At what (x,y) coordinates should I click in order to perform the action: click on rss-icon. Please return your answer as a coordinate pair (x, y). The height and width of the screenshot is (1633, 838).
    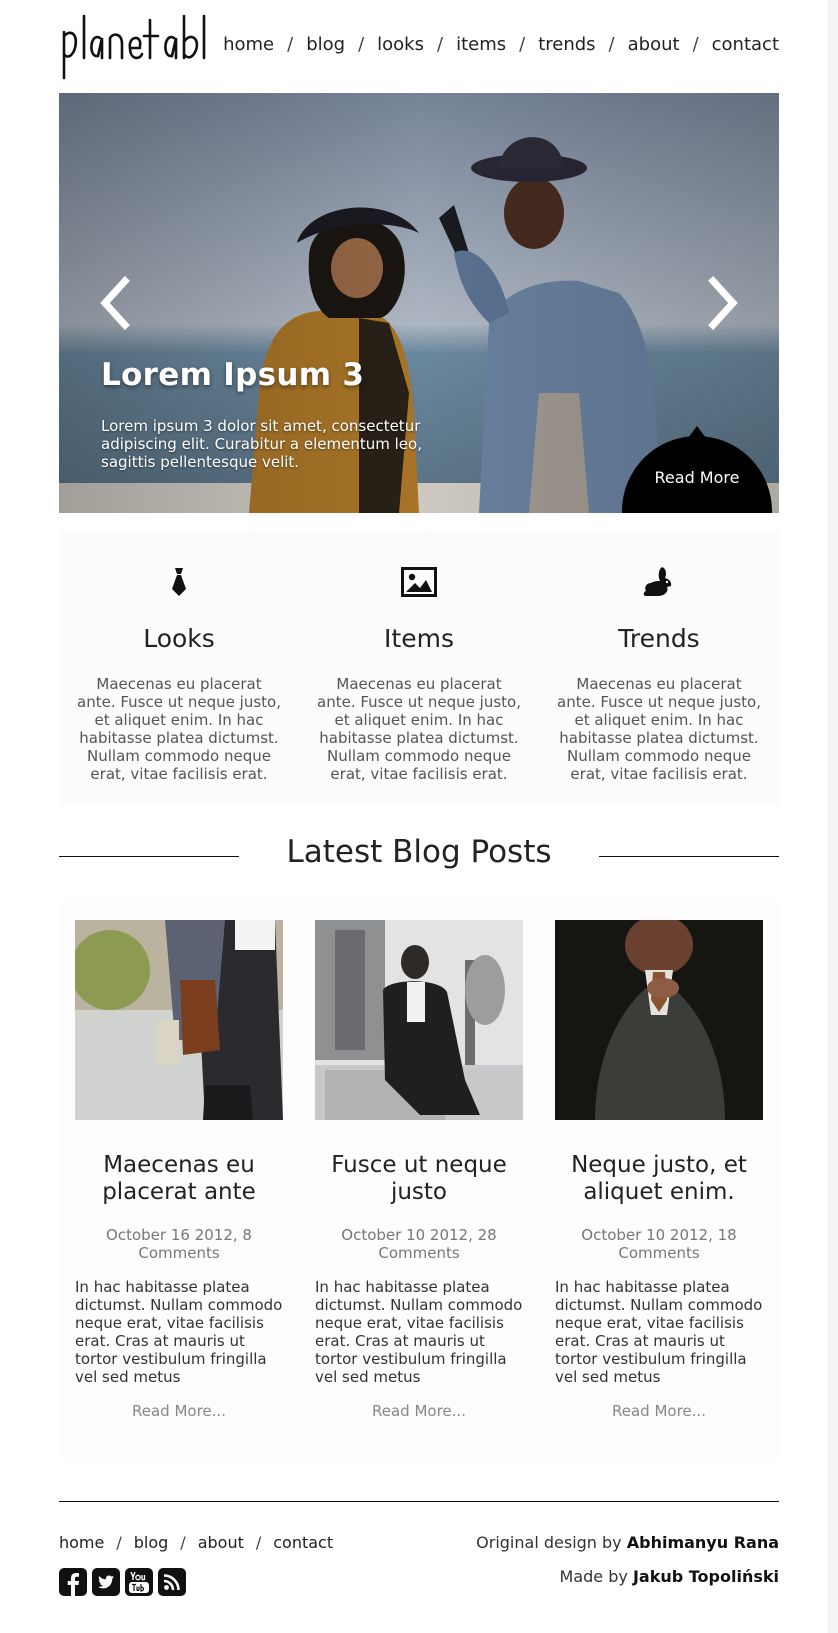
    Looking at the image, I should click on (172, 1582).